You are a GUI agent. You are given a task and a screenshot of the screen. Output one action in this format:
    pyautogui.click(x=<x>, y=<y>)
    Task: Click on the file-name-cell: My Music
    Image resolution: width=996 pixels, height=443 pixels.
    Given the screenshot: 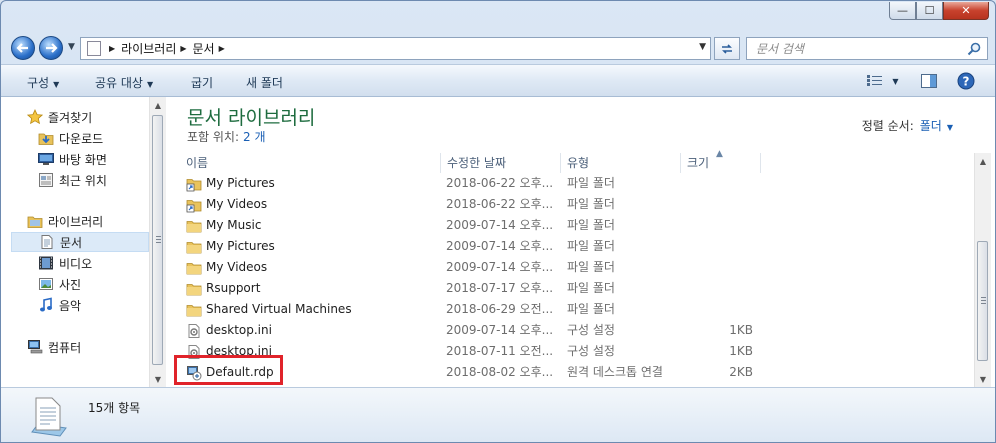 What is the action you would take?
    pyautogui.click(x=313, y=225)
    